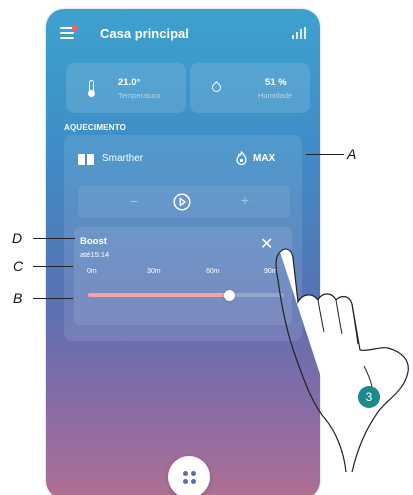 This screenshot has height=495, width=413. I want to click on device-name: Smarther, so click(122, 158).